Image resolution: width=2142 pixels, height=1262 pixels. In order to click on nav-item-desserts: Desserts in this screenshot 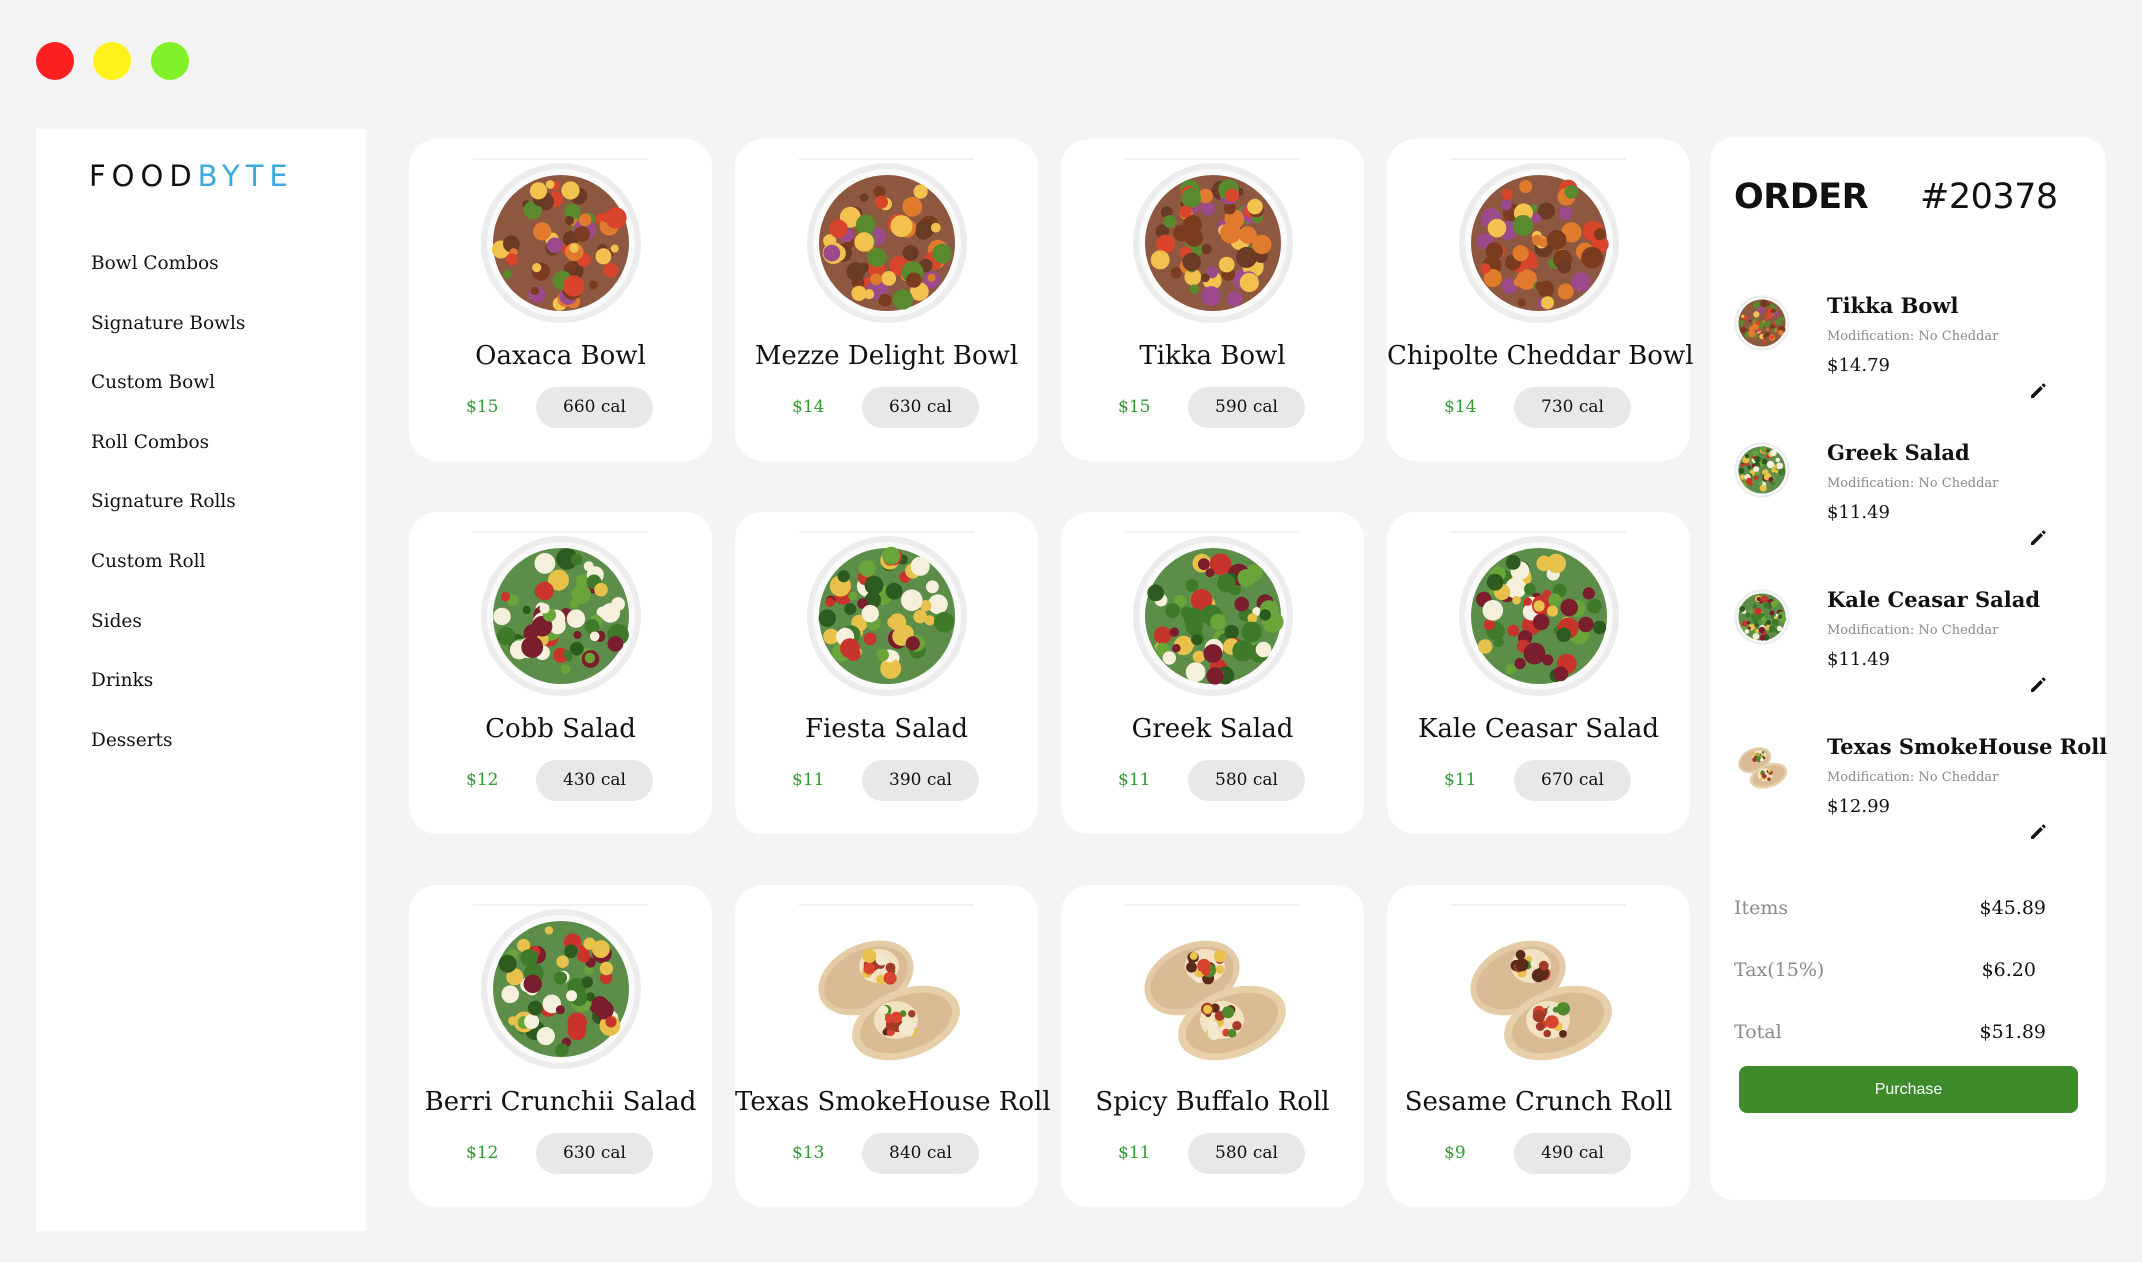, I will do `click(168, 760)`.